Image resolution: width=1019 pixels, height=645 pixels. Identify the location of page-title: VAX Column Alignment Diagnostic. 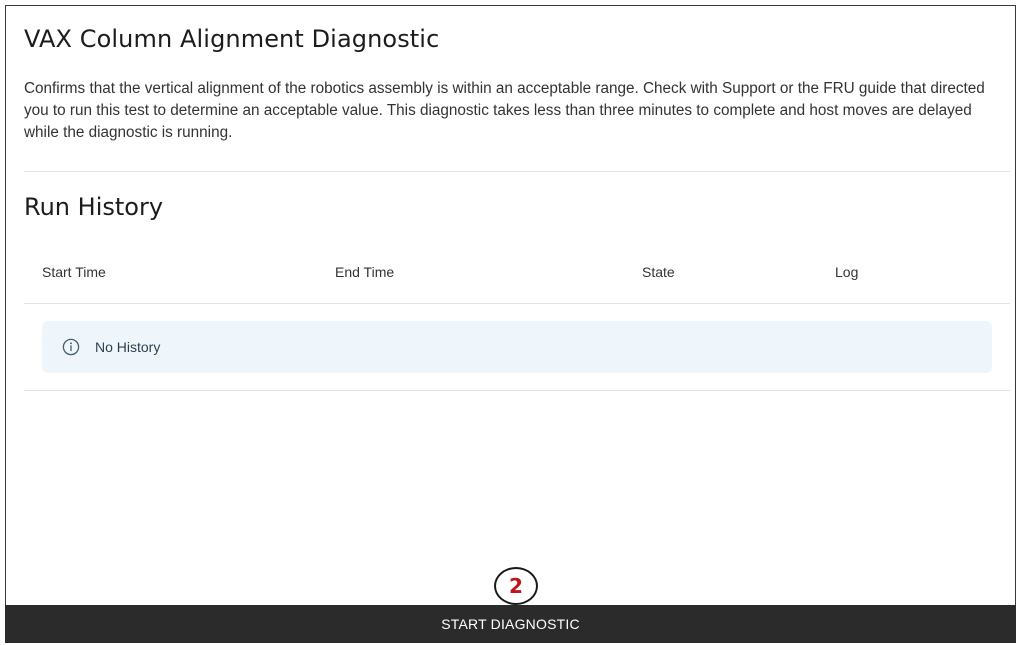
(232, 39).